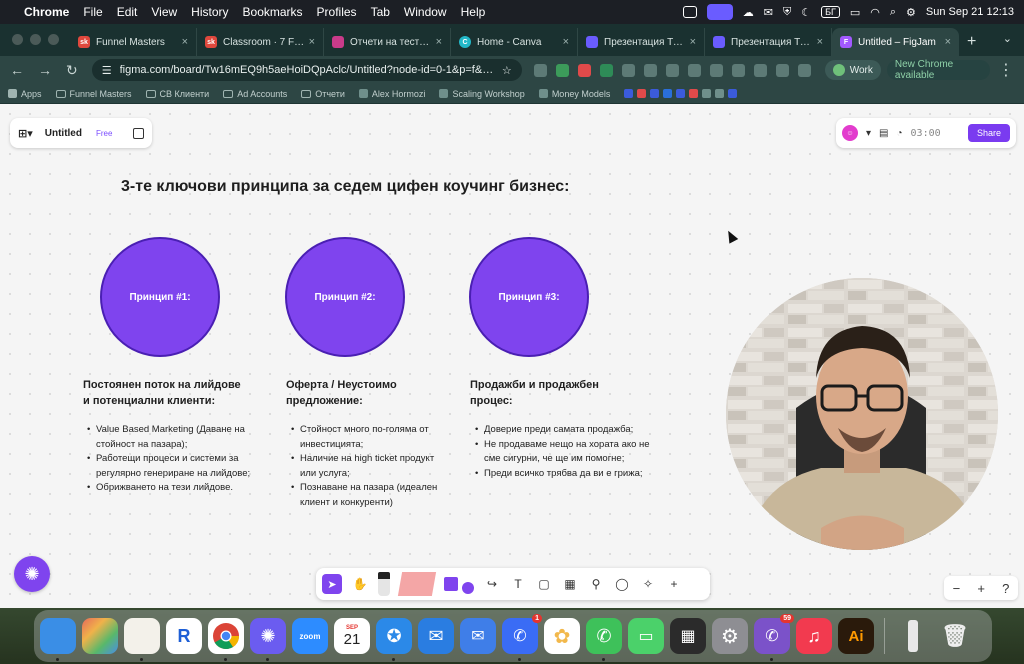 The width and height of the screenshot is (1024, 664). I want to click on avatar: ☺, so click(850, 133).